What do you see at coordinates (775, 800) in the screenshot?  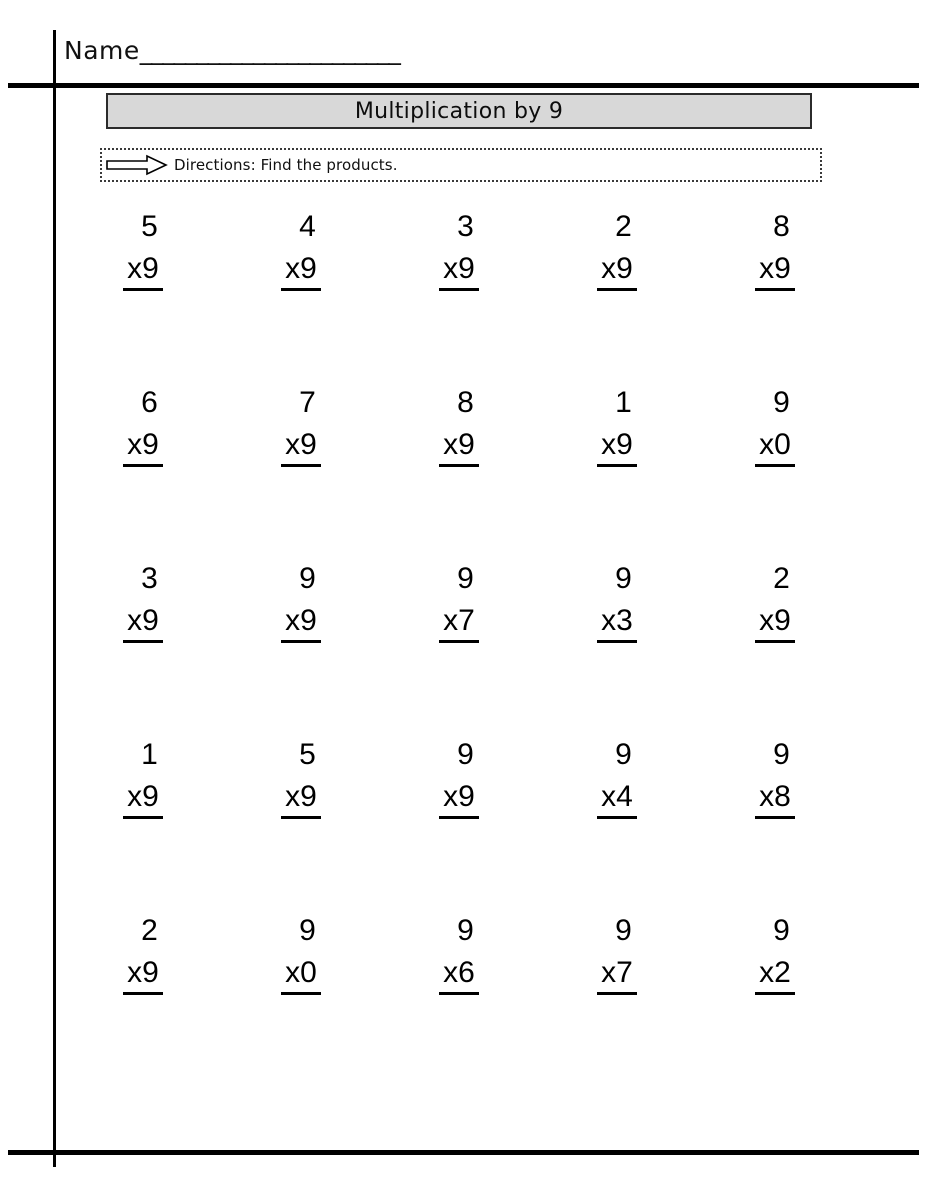 I see `operand-bottom: x8` at bounding box center [775, 800].